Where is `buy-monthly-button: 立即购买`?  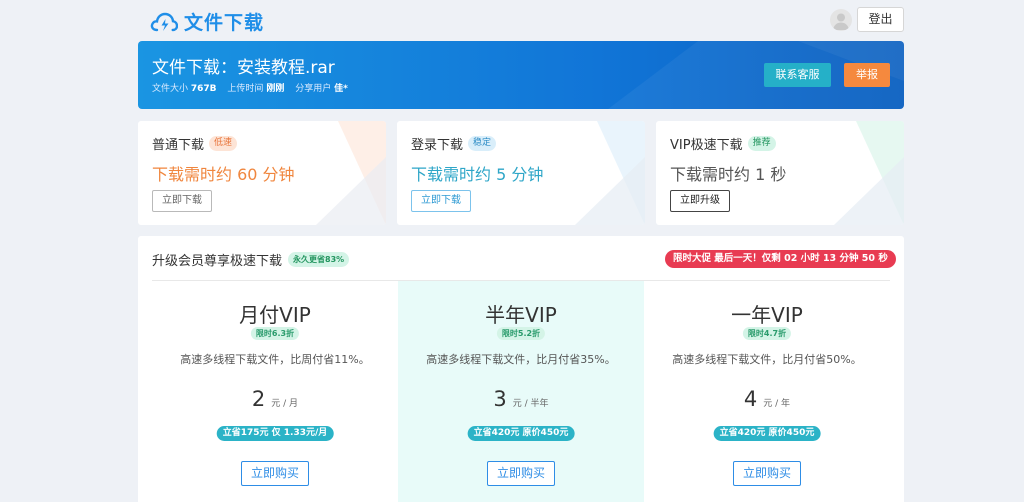 buy-monthly-button: 立即购买 is located at coordinates (275, 473).